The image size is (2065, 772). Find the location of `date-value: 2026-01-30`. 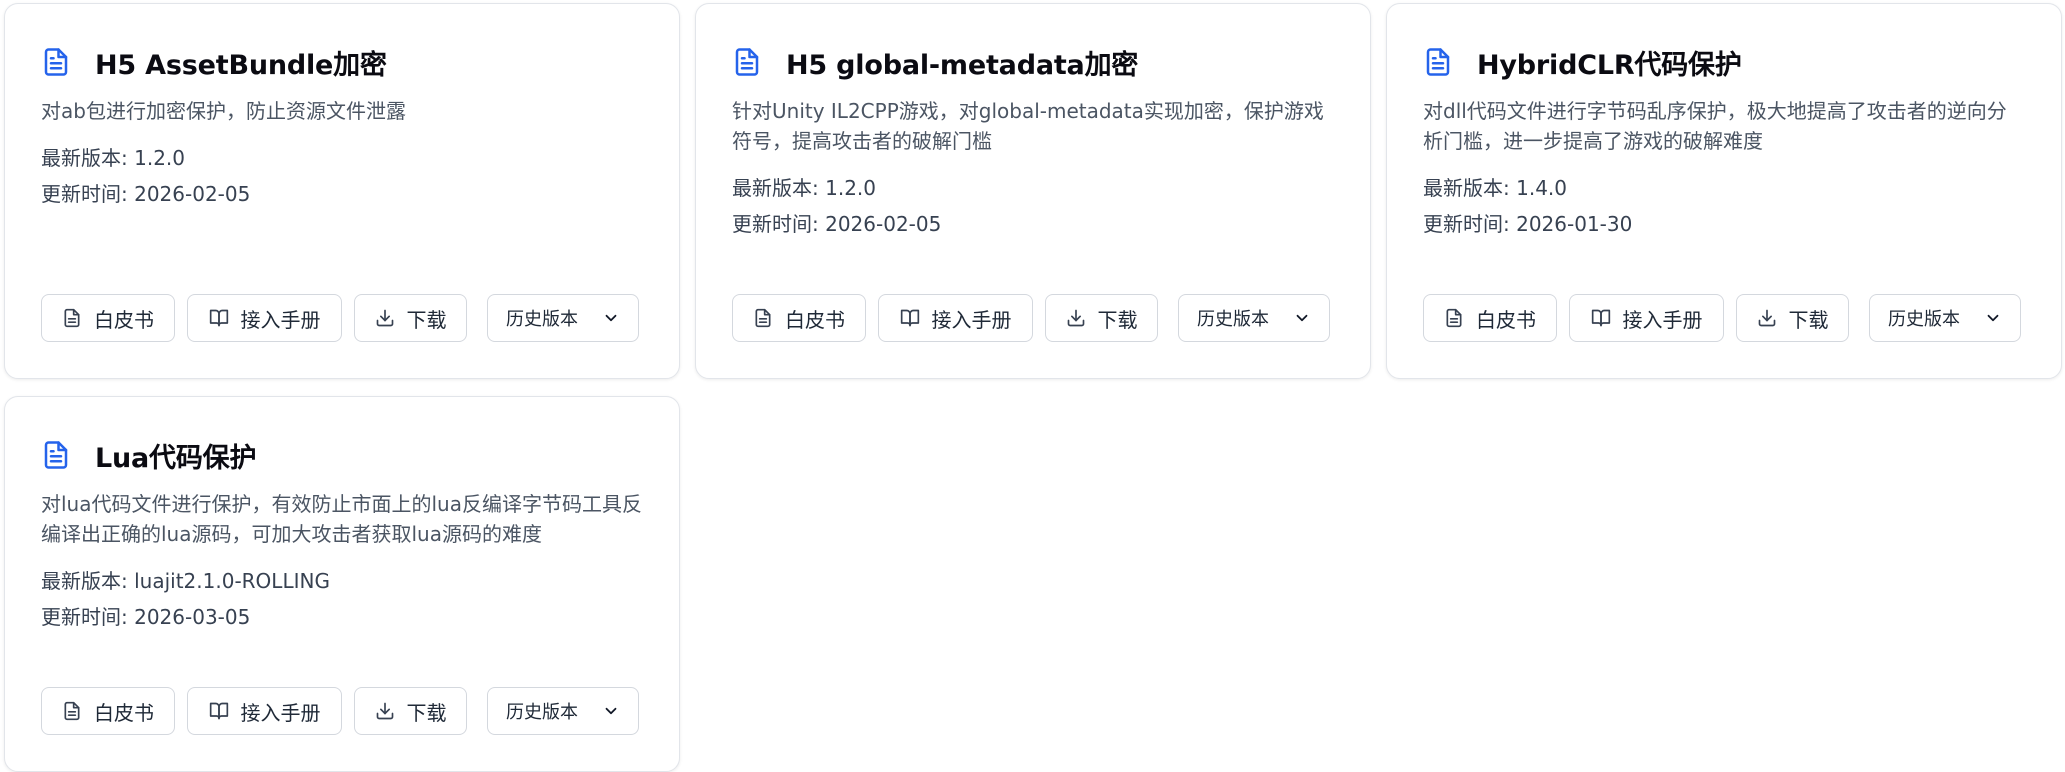

date-value: 2026-01-30 is located at coordinates (1574, 224).